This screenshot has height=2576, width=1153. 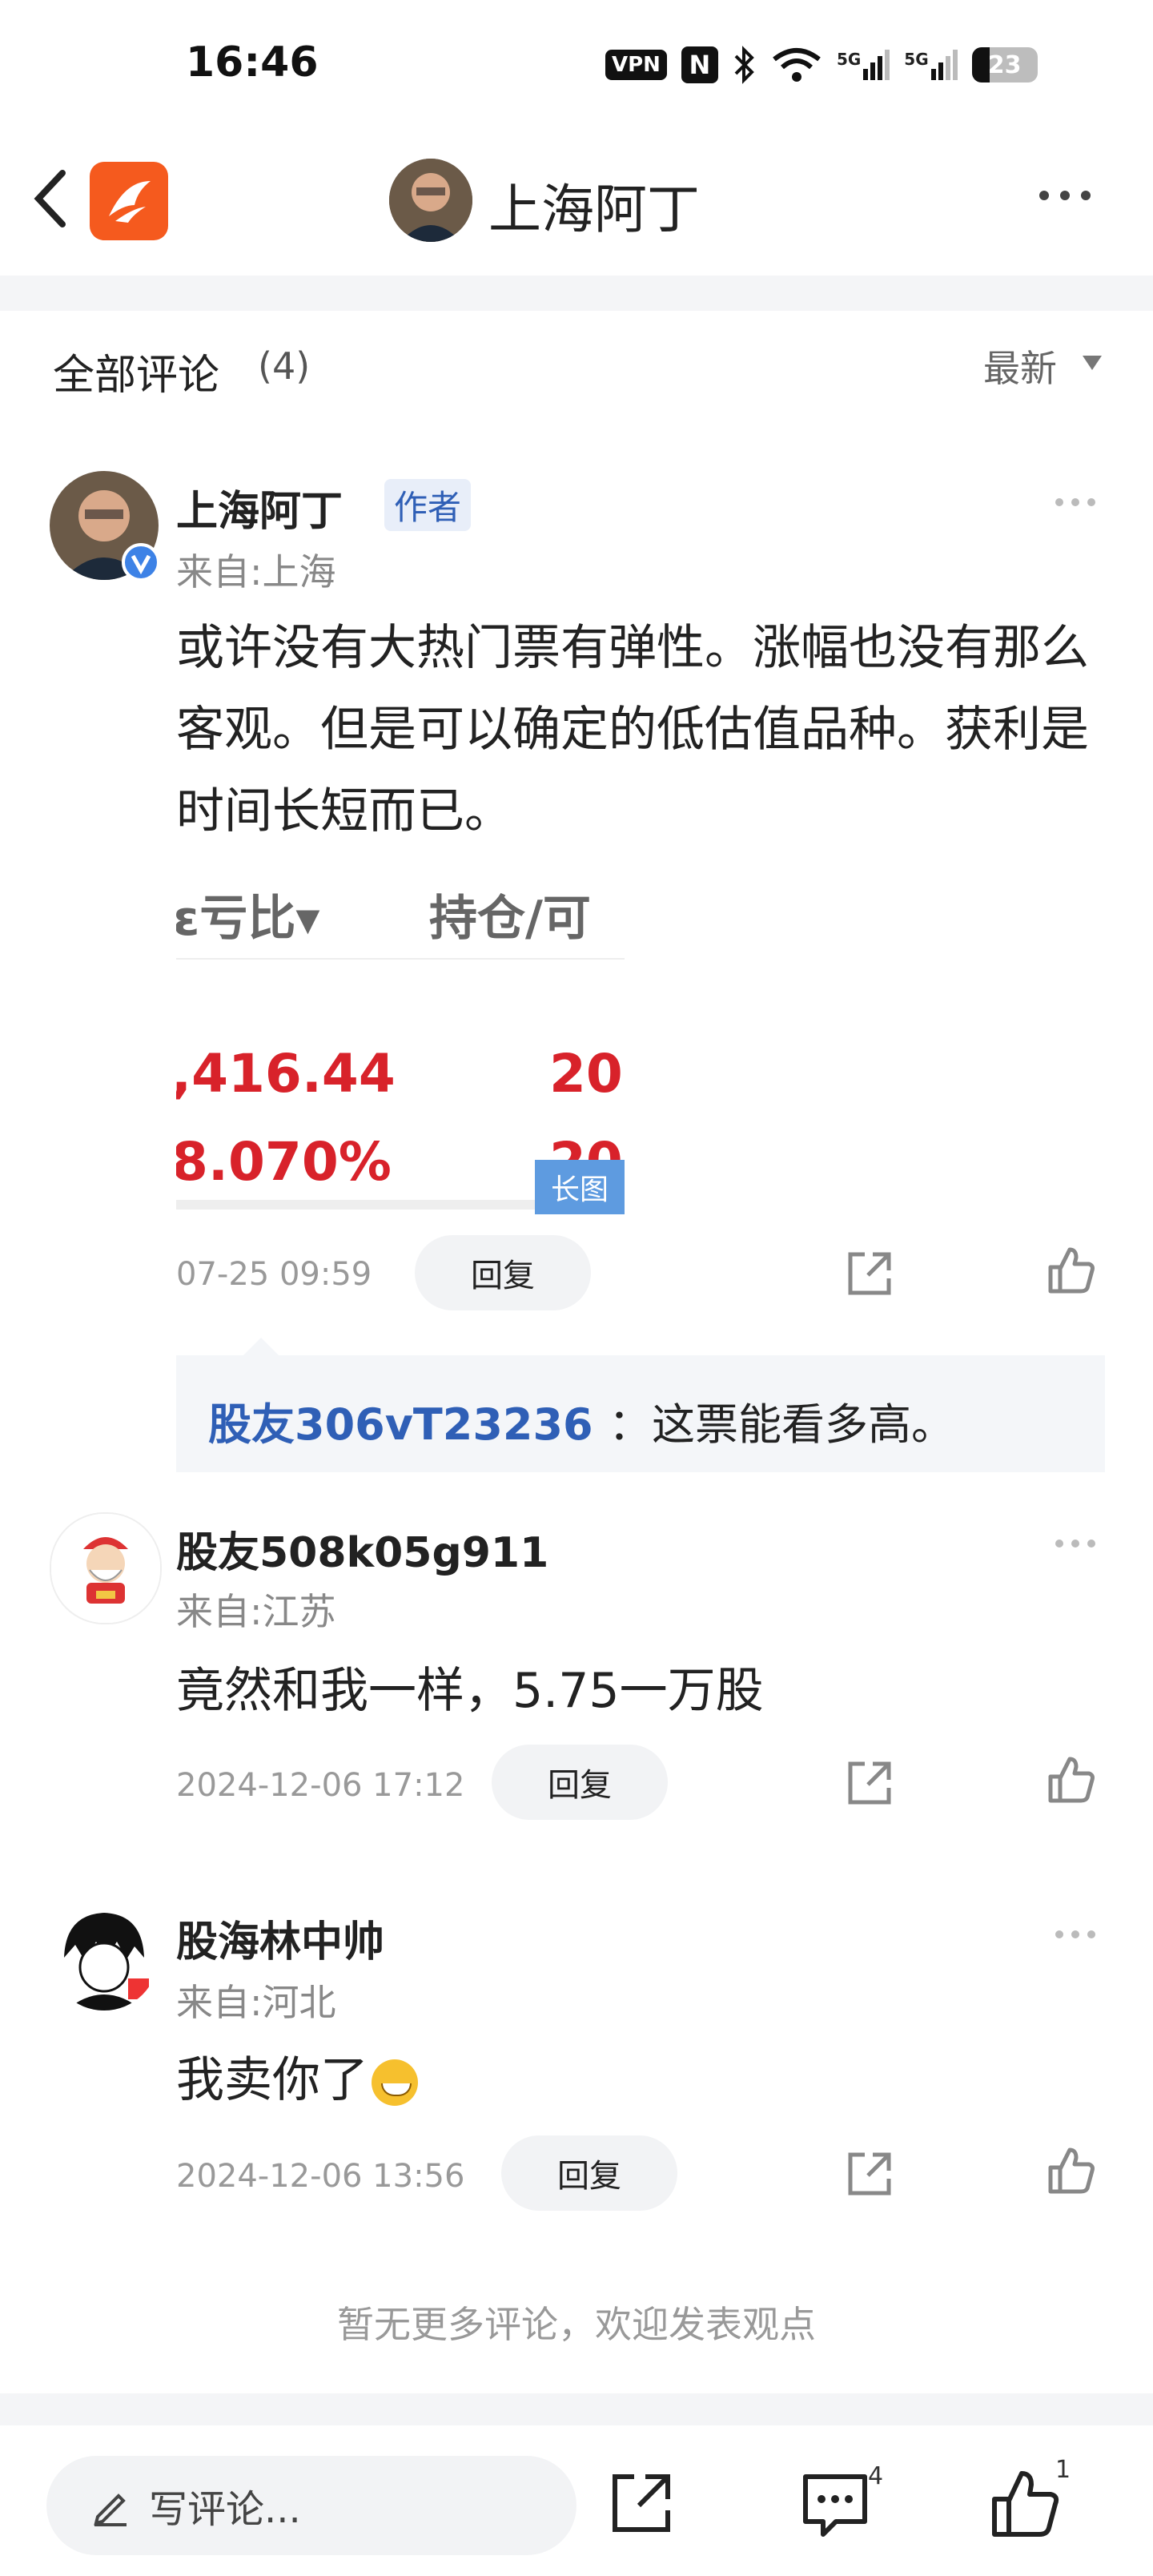 I want to click on comment-icon, so click(x=835, y=2505).